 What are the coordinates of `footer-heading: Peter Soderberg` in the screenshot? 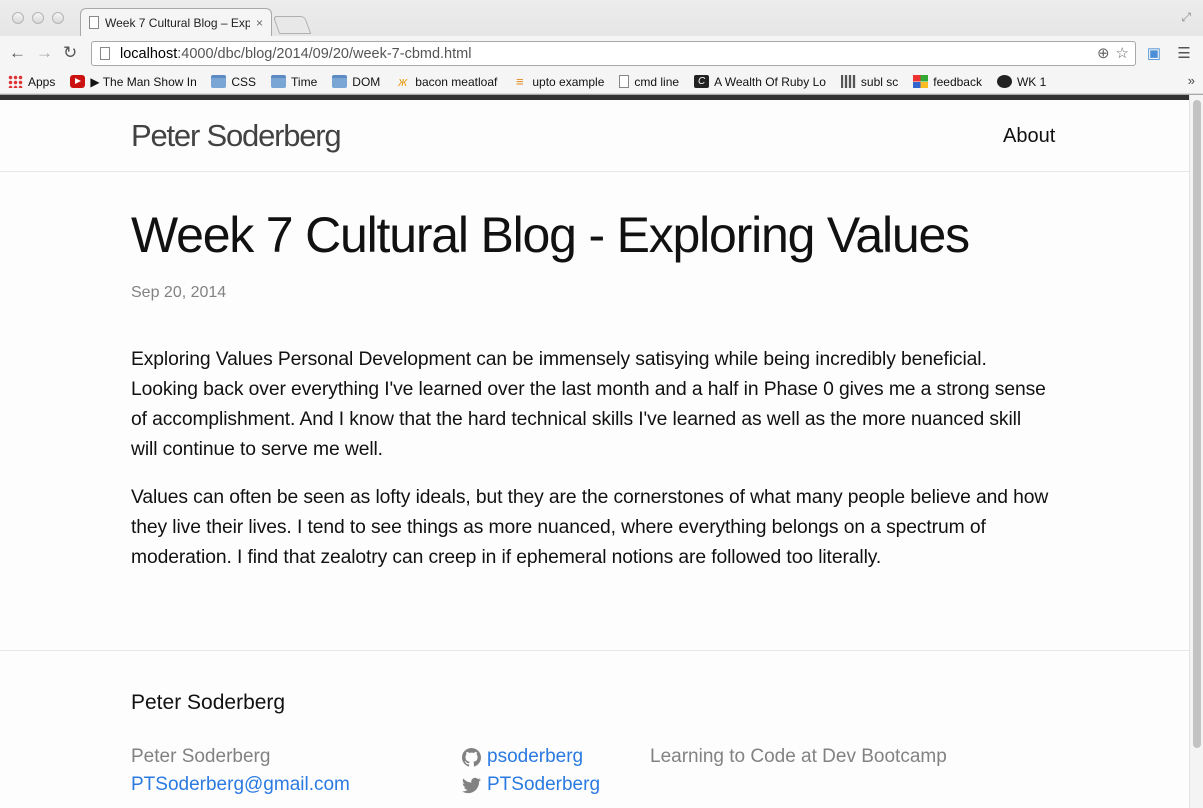 It's located at (208, 702).